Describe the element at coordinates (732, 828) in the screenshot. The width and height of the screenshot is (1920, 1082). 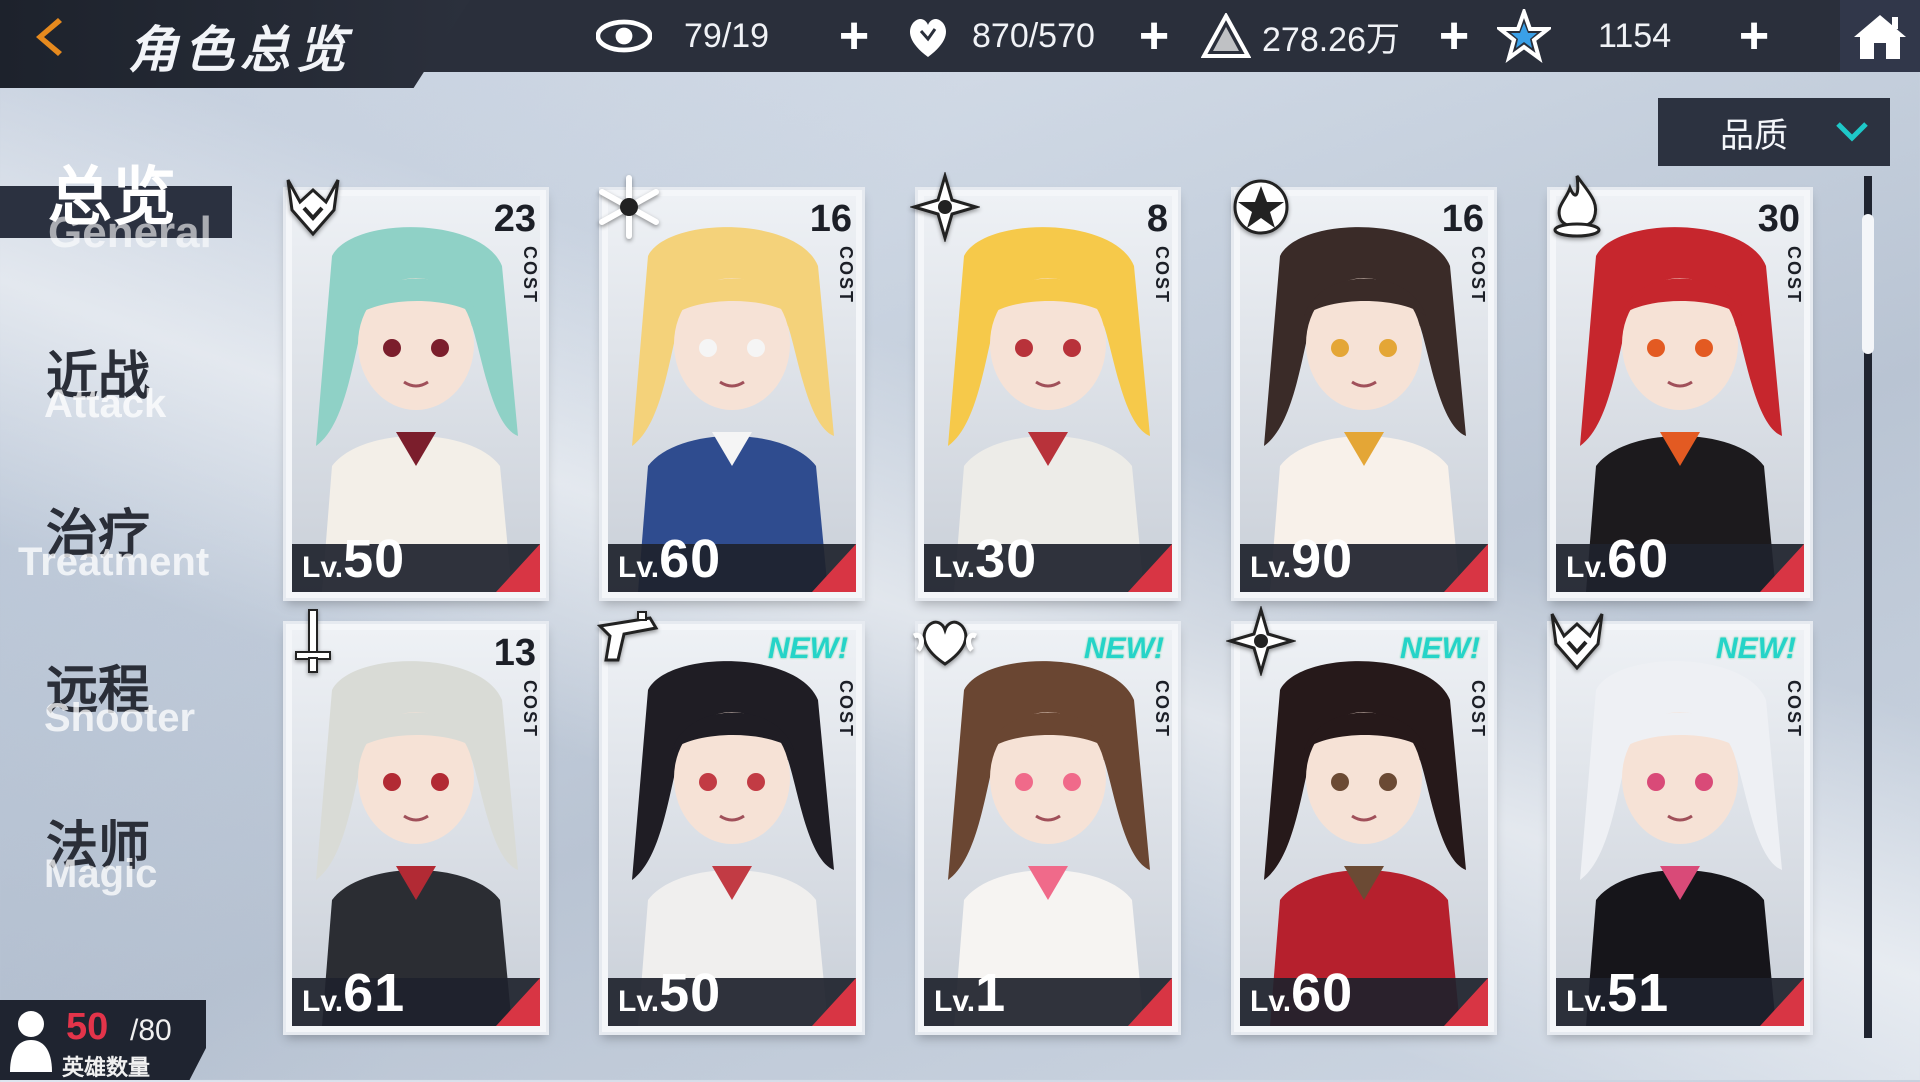
I see `hero-card: COST NEW! Lv.50` at that location.